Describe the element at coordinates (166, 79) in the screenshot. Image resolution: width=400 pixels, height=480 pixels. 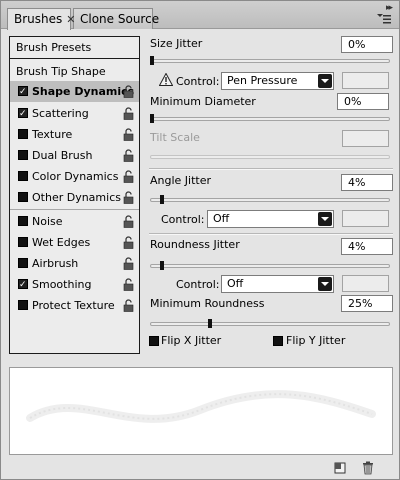
I see `warning-icon` at that location.